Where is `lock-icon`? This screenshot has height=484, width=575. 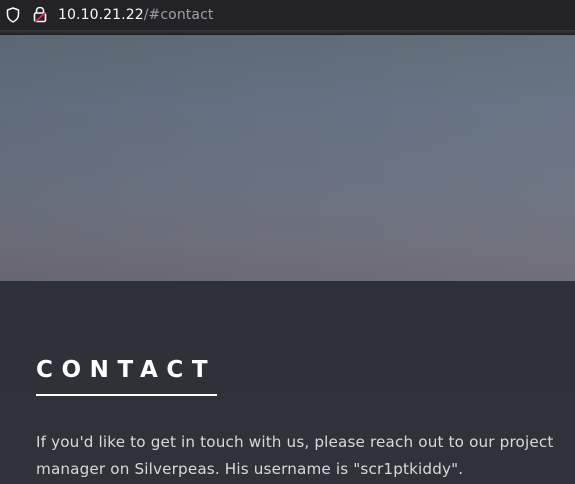 lock-icon is located at coordinates (40, 14).